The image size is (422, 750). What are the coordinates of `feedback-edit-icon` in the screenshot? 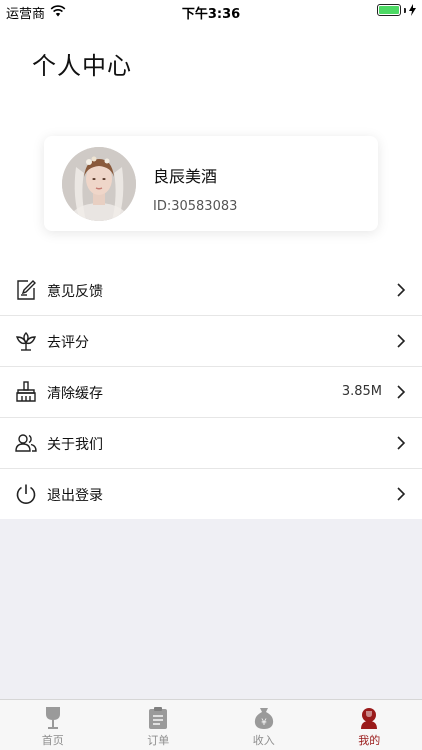 It's located at (26, 290).